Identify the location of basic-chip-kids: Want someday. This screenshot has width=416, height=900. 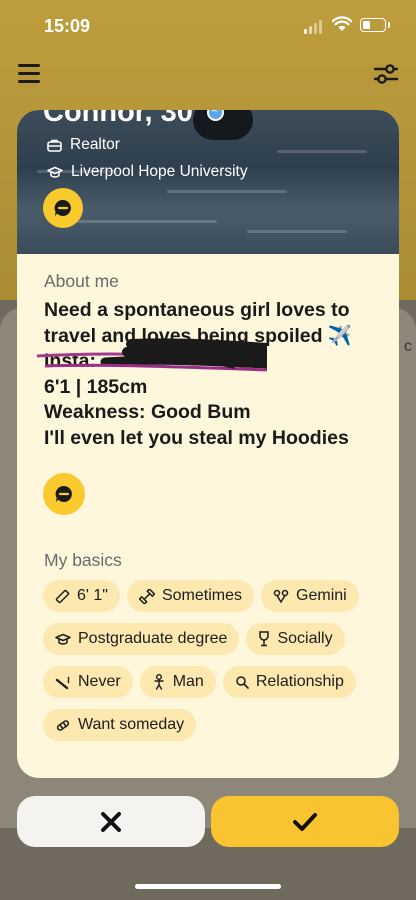
(120, 725).